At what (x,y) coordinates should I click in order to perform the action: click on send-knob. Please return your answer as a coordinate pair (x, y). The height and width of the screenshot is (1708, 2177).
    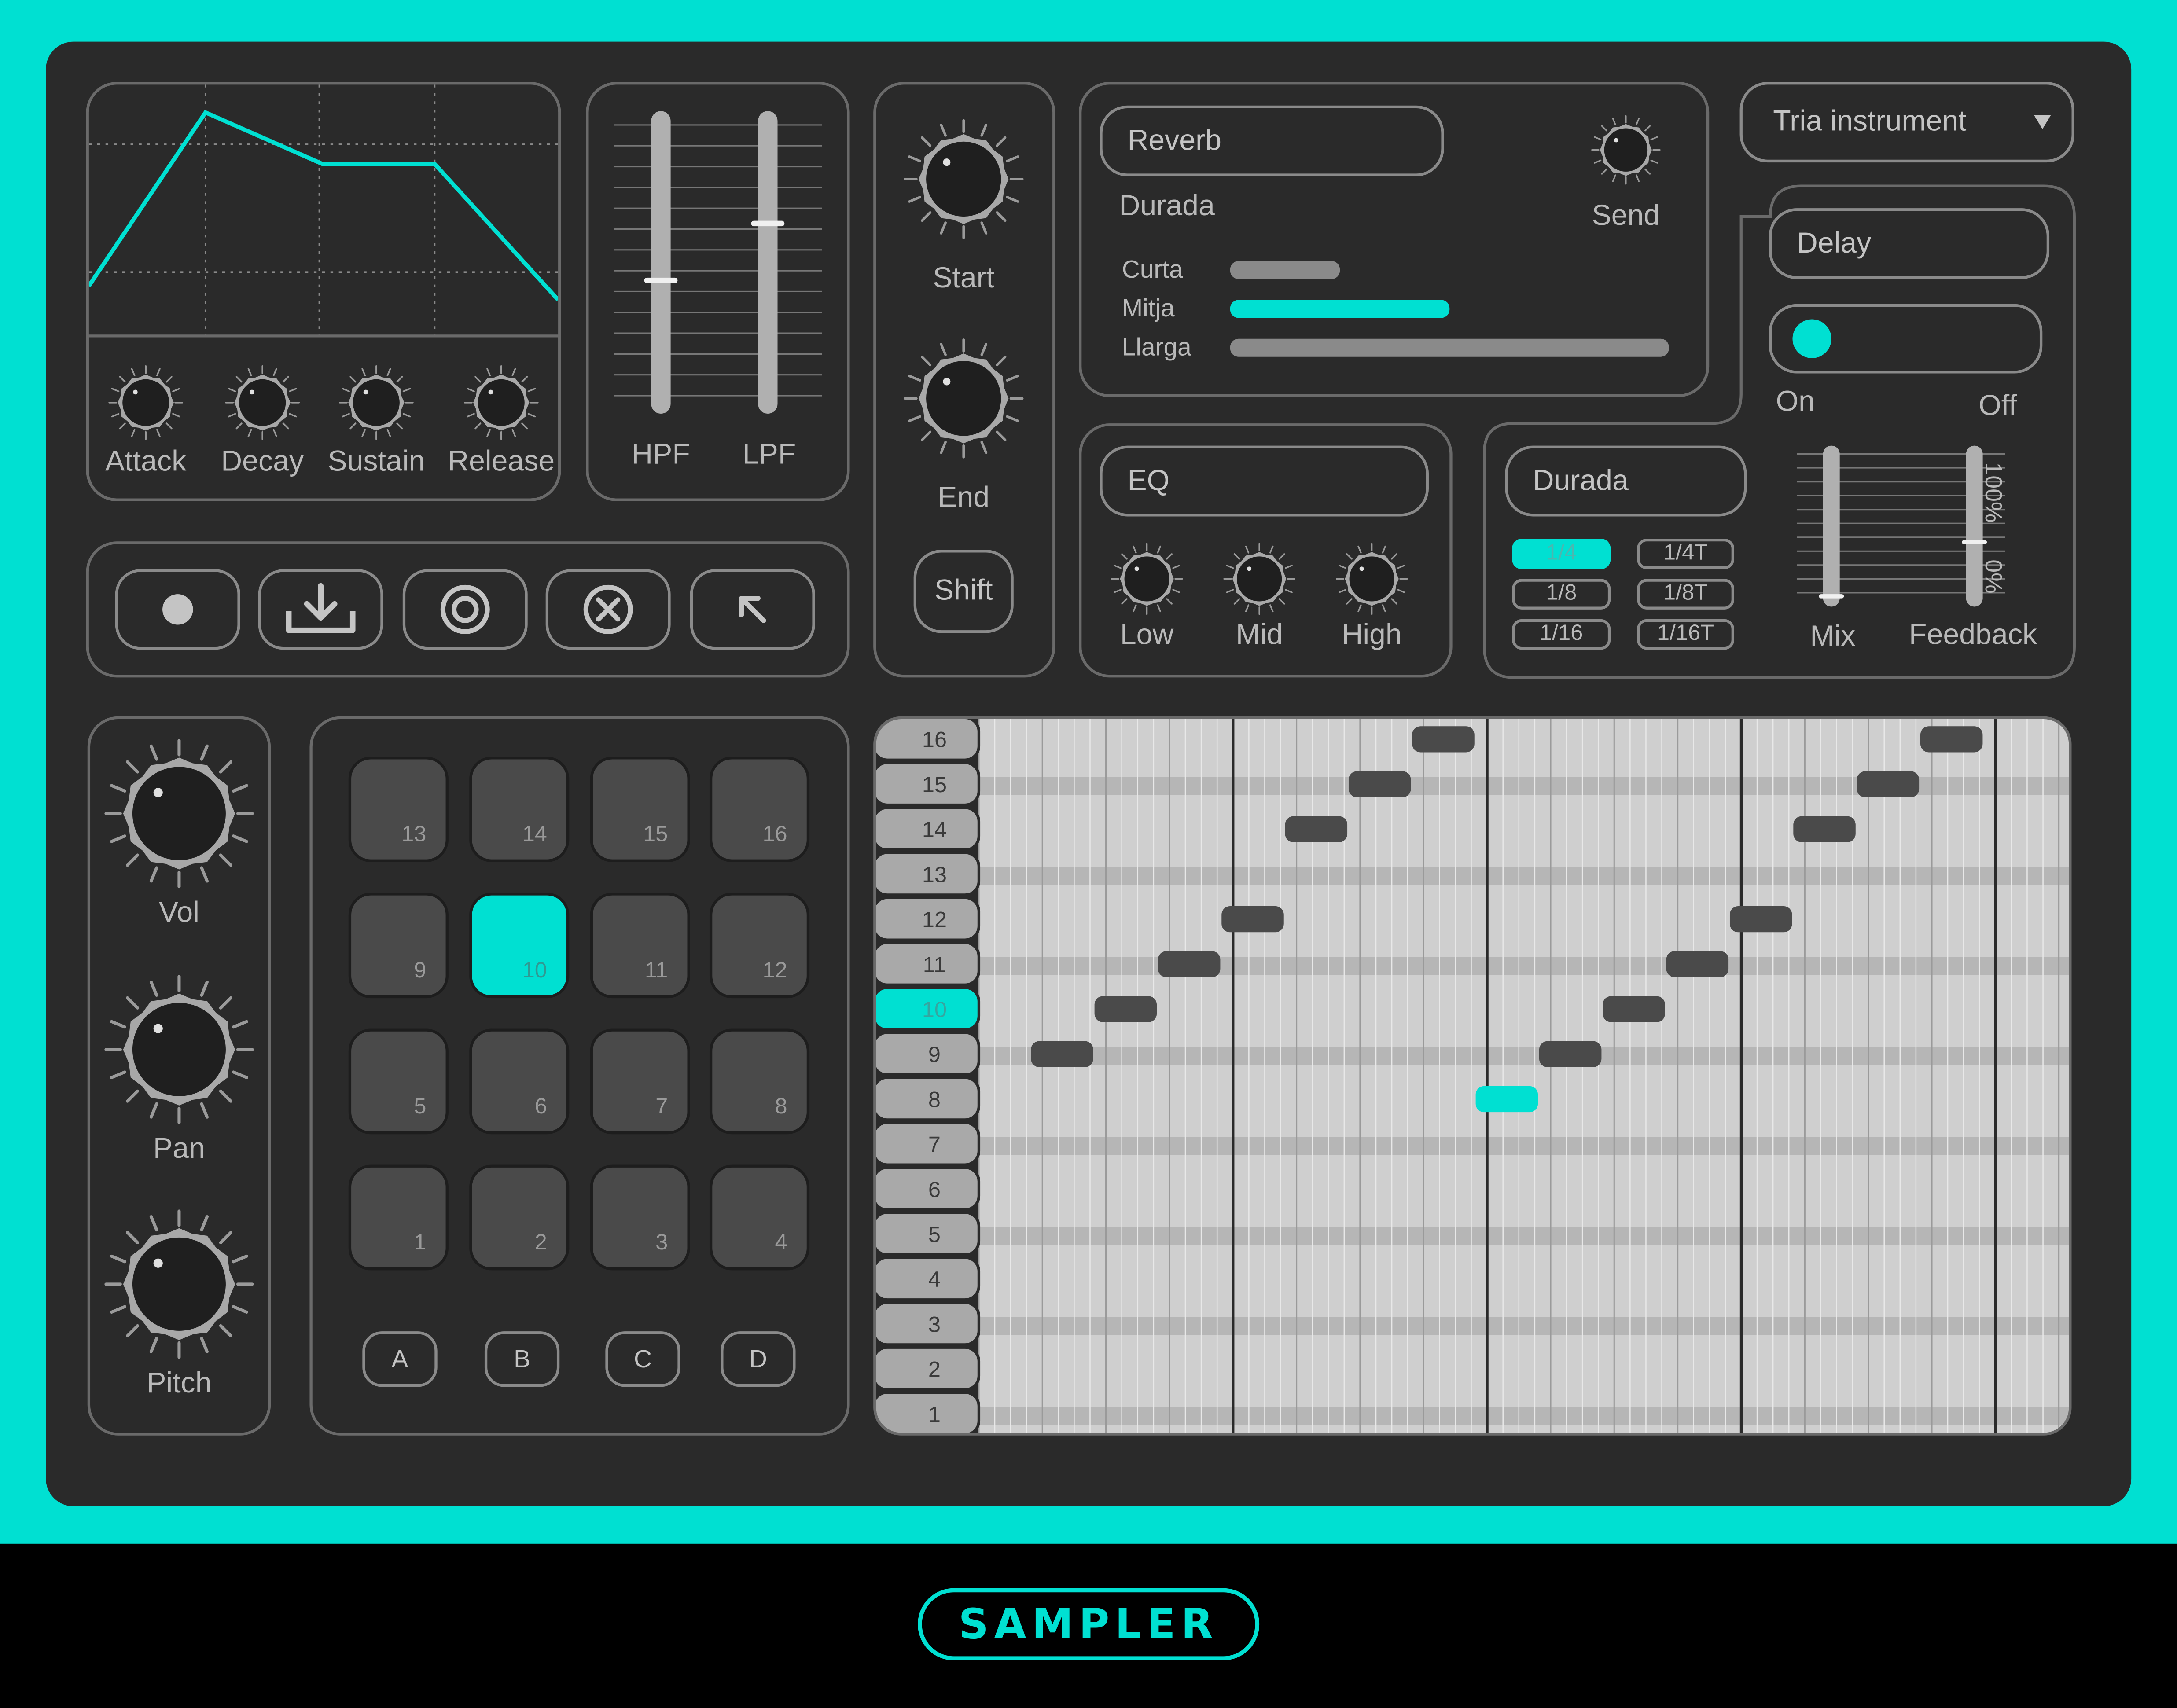
    Looking at the image, I should click on (1626, 150).